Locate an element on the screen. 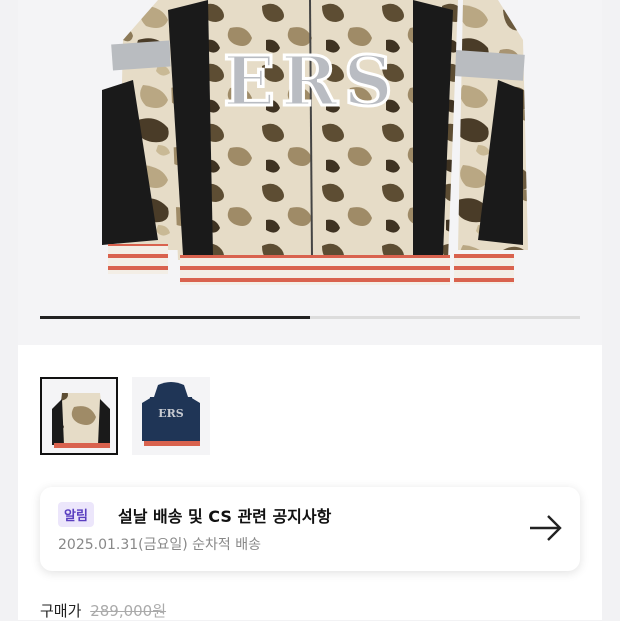  notice-title: 설날 배송 및 CS 관련 공지사항 is located at coordinates (225, 516).